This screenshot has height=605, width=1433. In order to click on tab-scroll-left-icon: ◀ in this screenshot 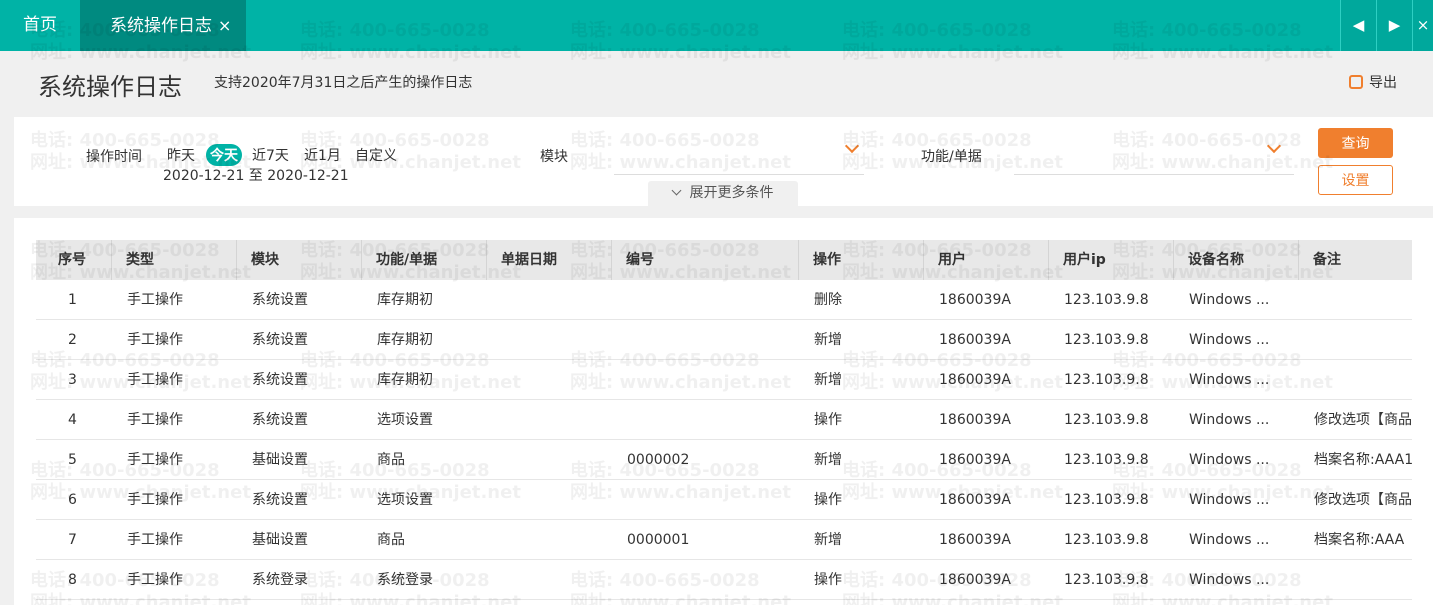, I will do `click(1358, 25)`.